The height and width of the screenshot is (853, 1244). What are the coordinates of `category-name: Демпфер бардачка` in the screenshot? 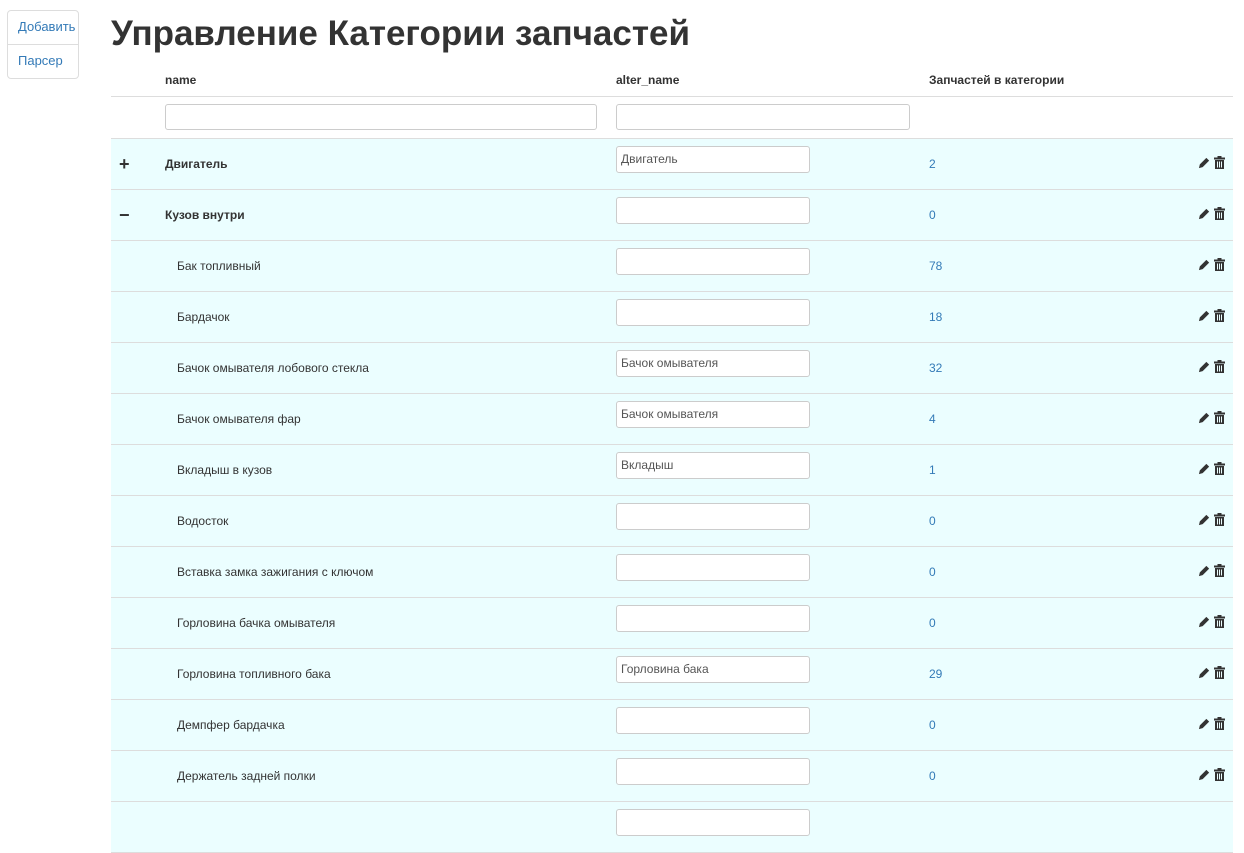 It's located at (231, 725).